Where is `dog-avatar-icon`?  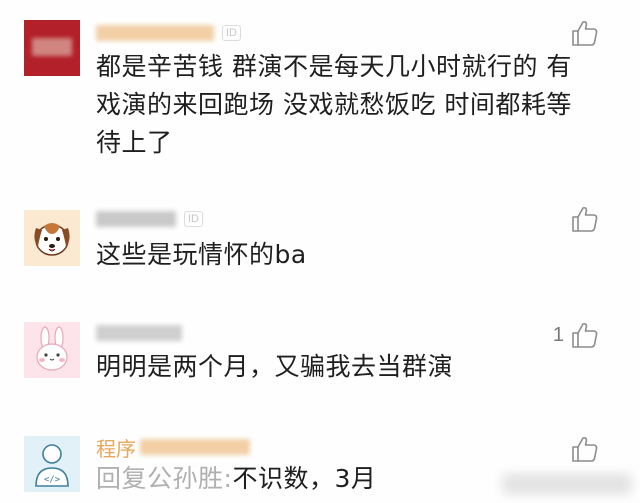
dog-avatar-icon is located at coordinates (52, 238).